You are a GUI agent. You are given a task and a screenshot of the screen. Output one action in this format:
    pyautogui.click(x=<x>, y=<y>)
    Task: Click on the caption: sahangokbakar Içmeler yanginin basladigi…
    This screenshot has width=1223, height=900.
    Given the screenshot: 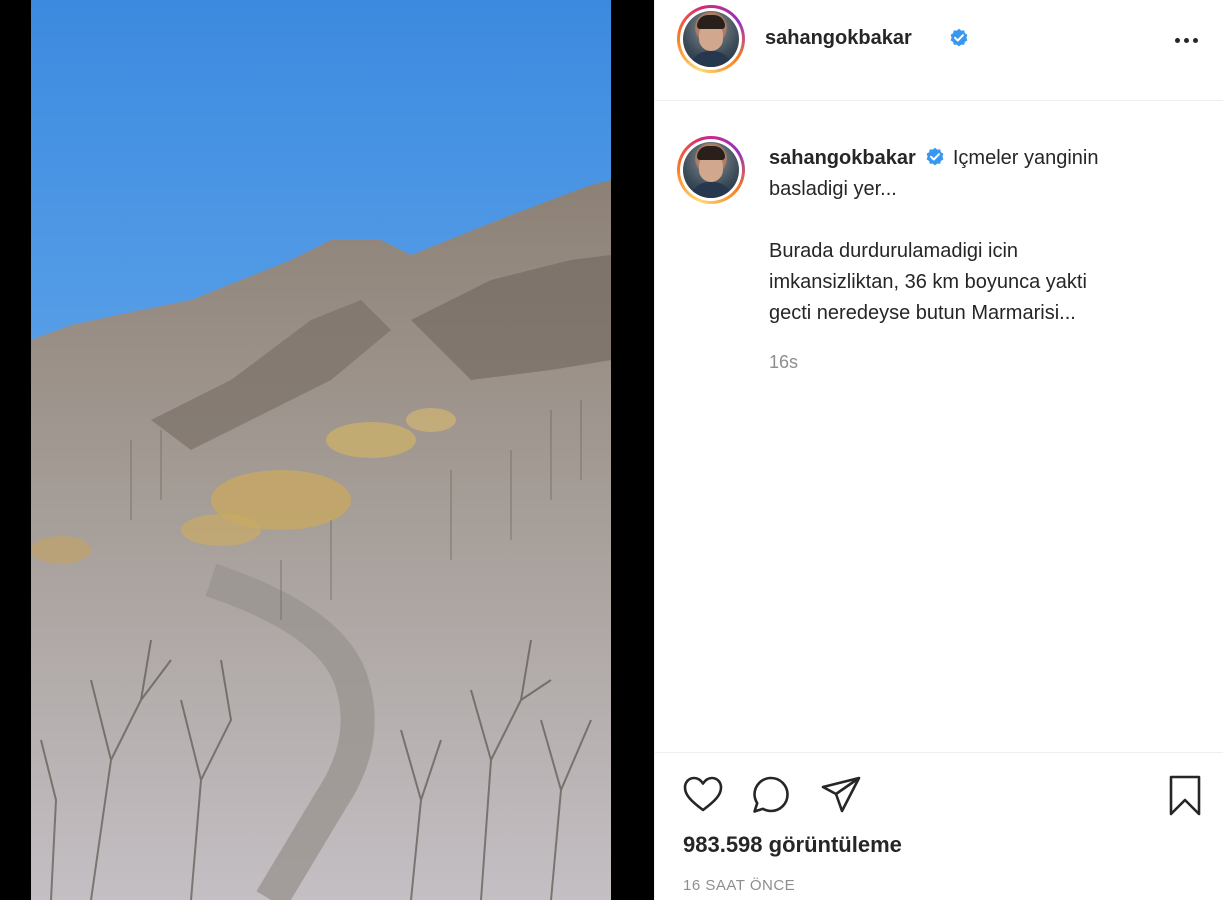 What is the action you would take?
    pyautogui.click(x=984, y=174)
    